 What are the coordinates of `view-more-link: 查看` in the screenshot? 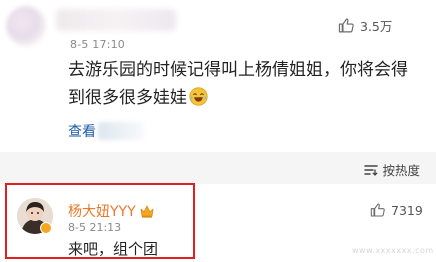 It's located at (106, 131).